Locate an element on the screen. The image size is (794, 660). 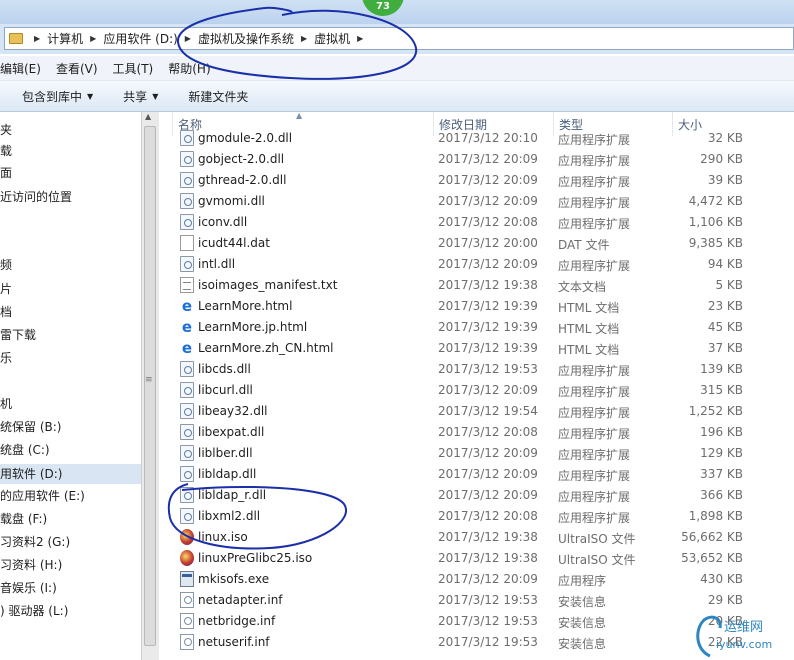
file-row: intl.dll 2017/3/12 20:09 应用程序扩展 94 KB is located at coordinates (462, 264).